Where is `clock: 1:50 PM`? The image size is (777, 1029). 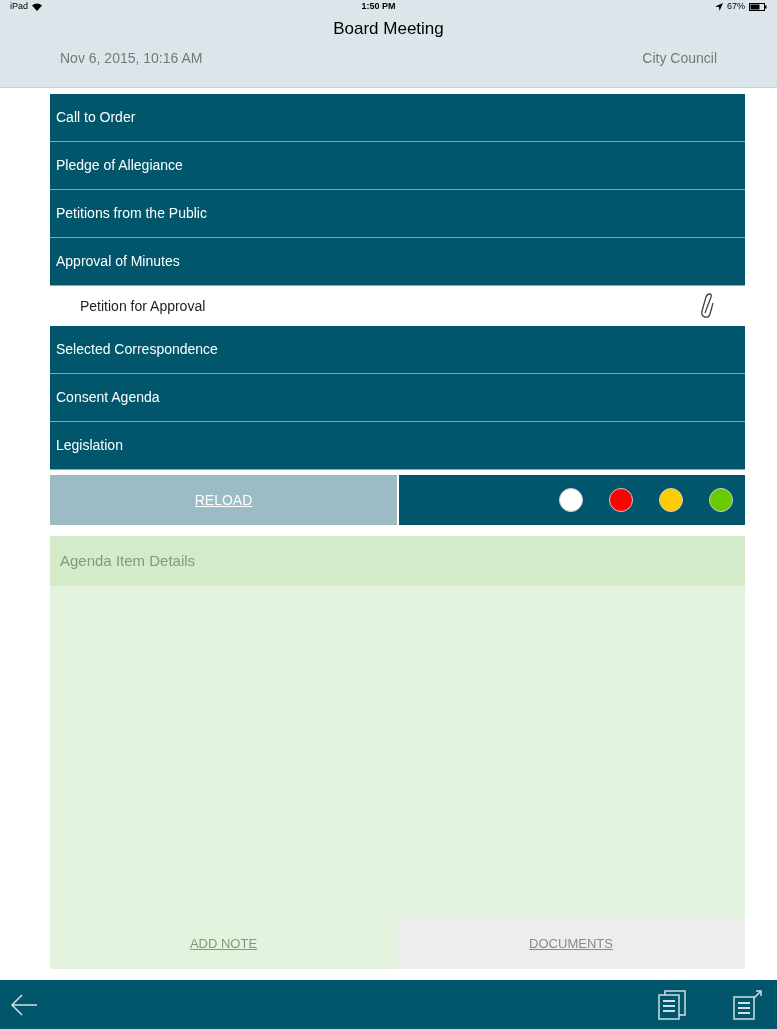
clock: 1:50 PM is located at coordinates (378, 7).